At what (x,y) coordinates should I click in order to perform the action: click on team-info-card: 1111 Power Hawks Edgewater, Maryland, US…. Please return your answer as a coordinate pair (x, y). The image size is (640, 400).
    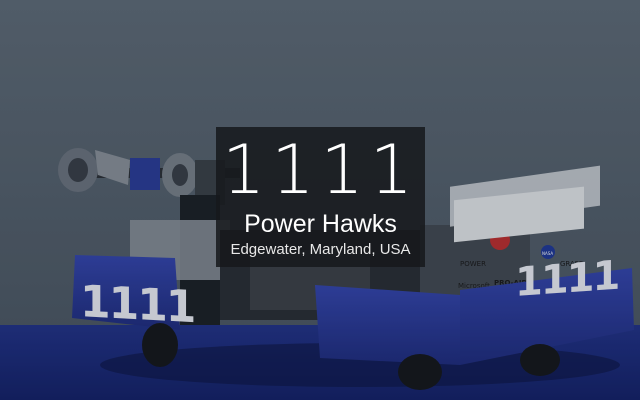
    Looking at the image, I should click on (320, 197).